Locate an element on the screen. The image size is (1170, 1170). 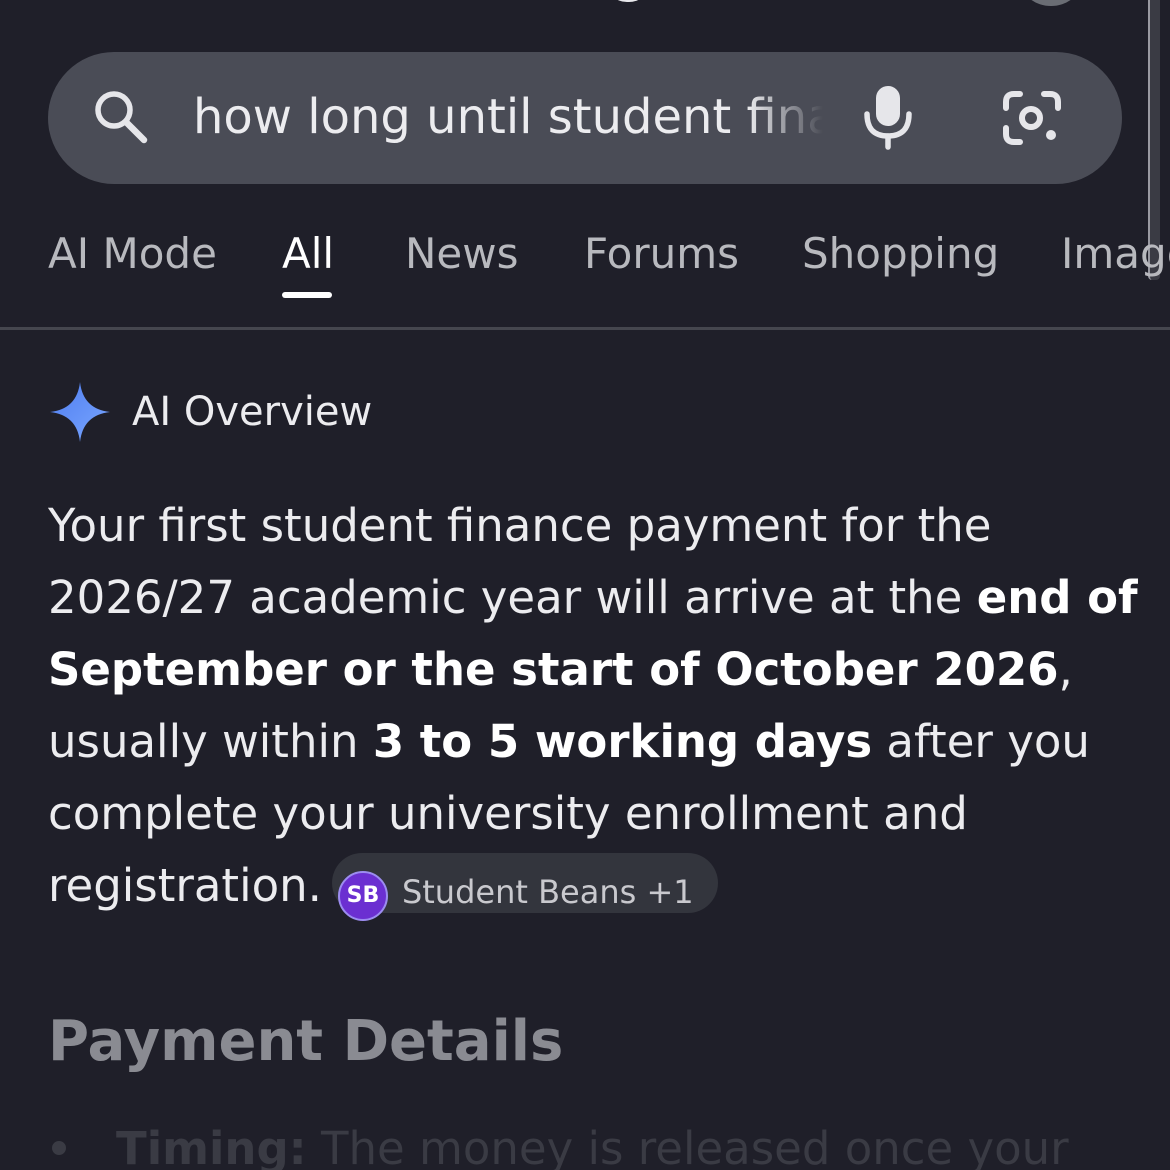
tab-news: News is located at coordinates (462, 254).